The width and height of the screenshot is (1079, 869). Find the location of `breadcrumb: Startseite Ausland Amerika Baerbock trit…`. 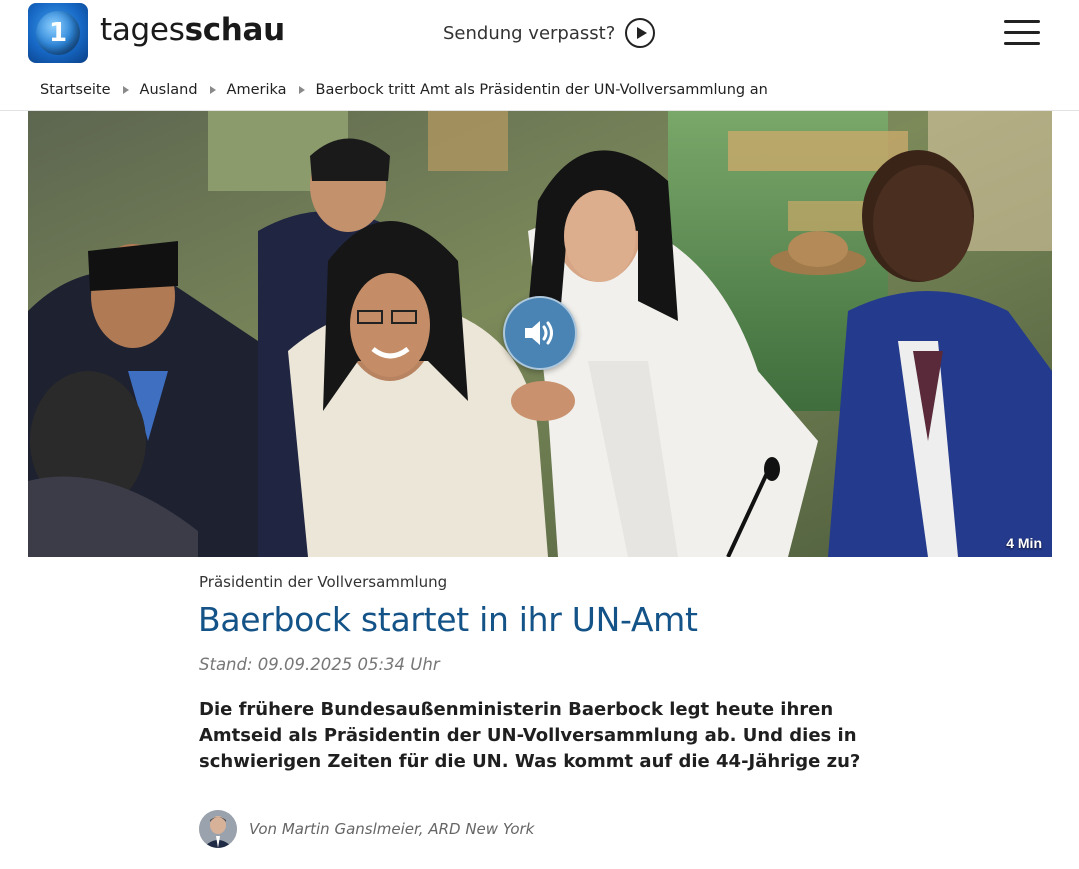

breadcrumb: Startseite Ausland Amerika Baerbock trit… is located at coordinates (404, 90).